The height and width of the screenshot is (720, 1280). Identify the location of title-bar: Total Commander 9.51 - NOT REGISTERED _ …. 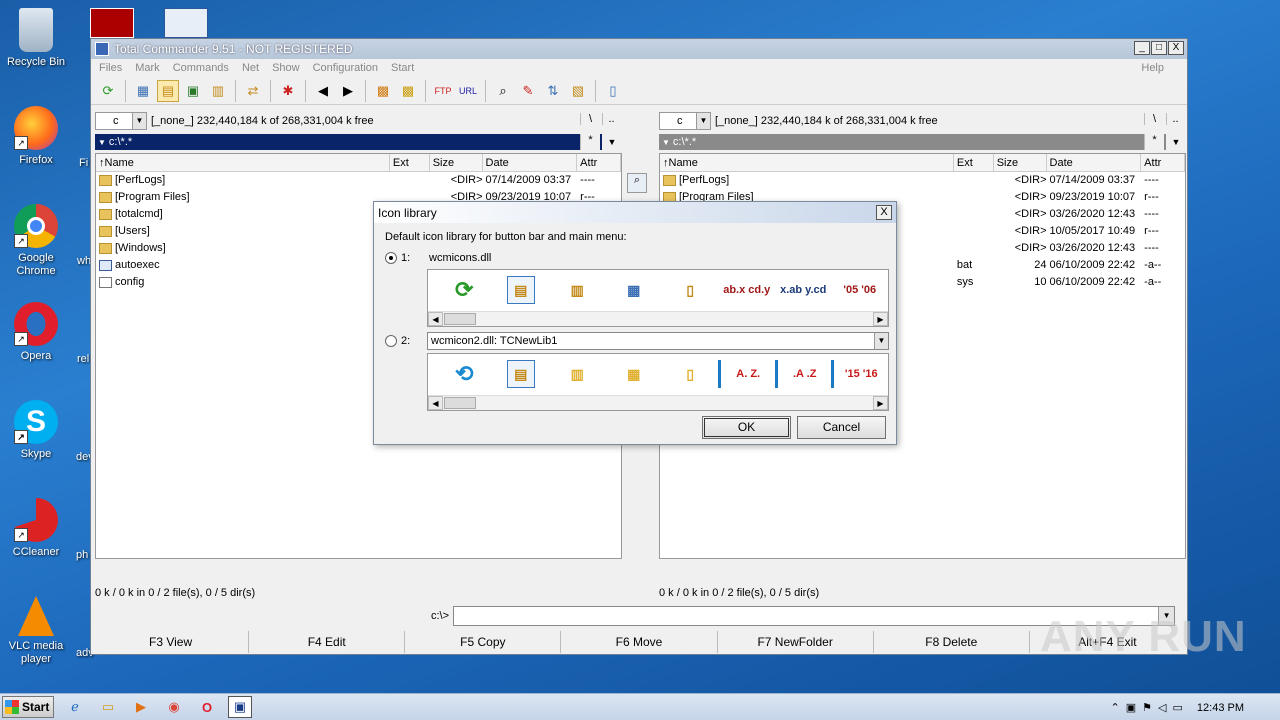
(639, 49).